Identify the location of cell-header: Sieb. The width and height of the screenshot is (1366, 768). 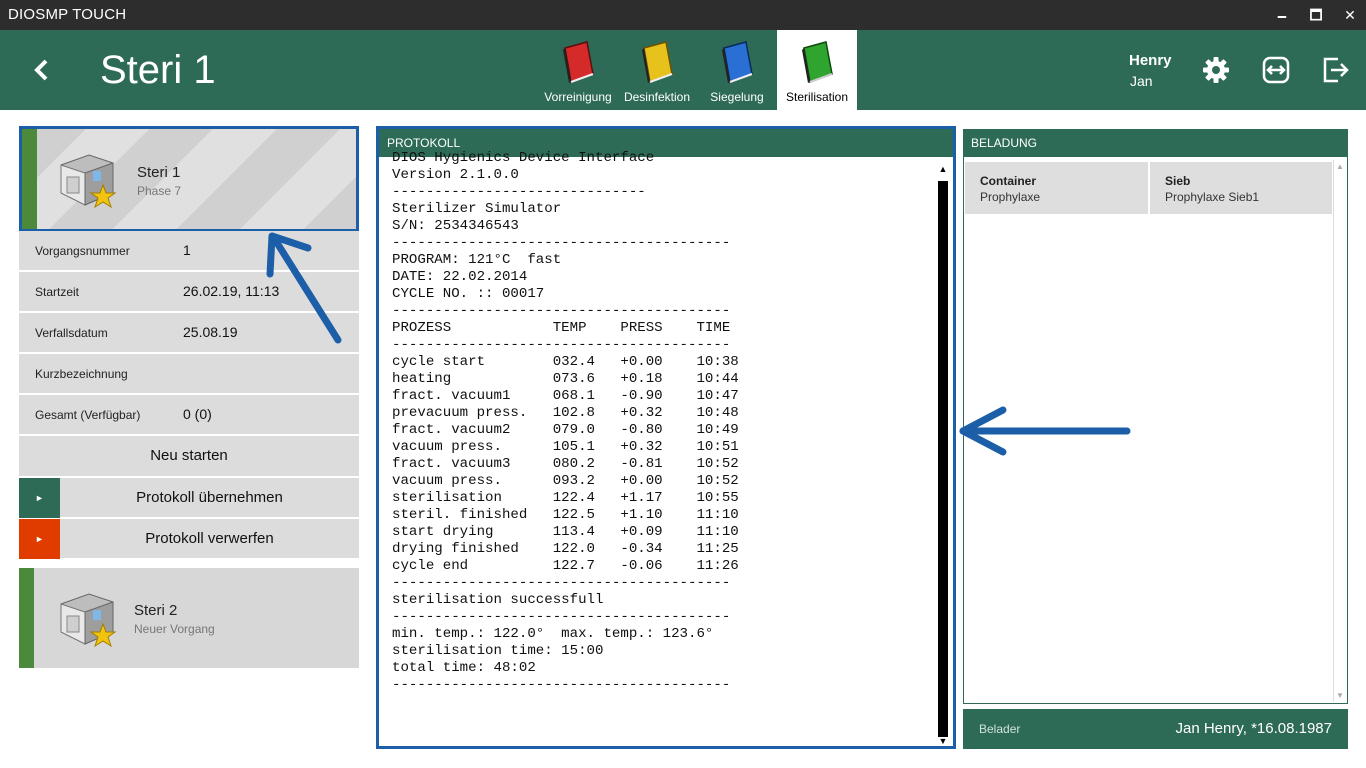
(1178, 181).